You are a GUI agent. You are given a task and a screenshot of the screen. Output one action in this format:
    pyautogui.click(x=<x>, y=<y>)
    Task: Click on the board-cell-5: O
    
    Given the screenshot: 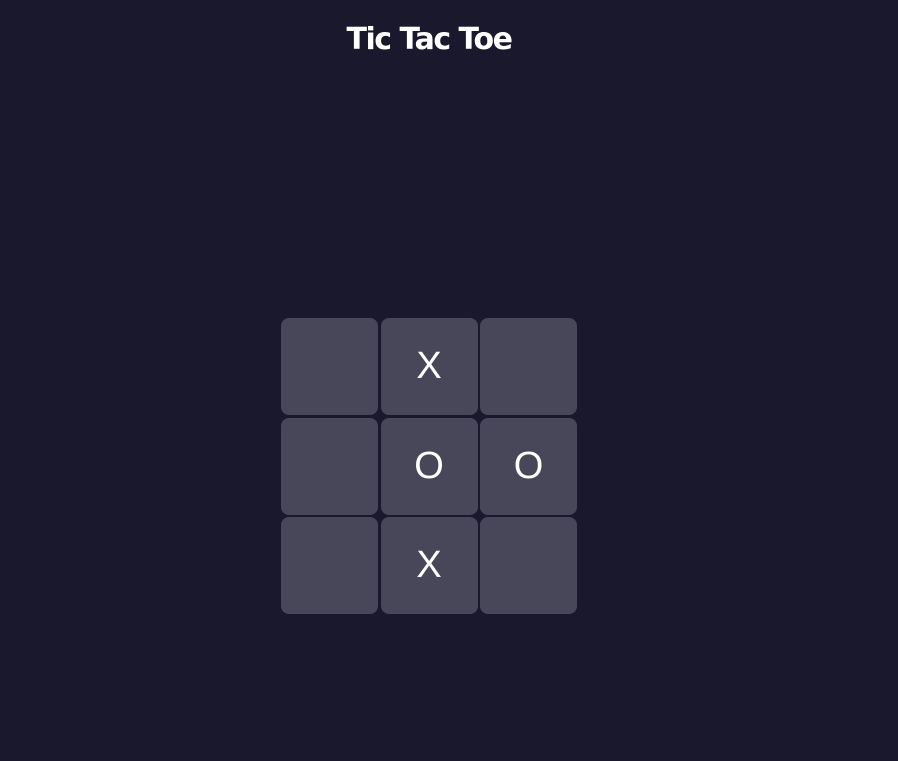 What is the action you would take?
    pyautogui.click(x=429, y=466)
    